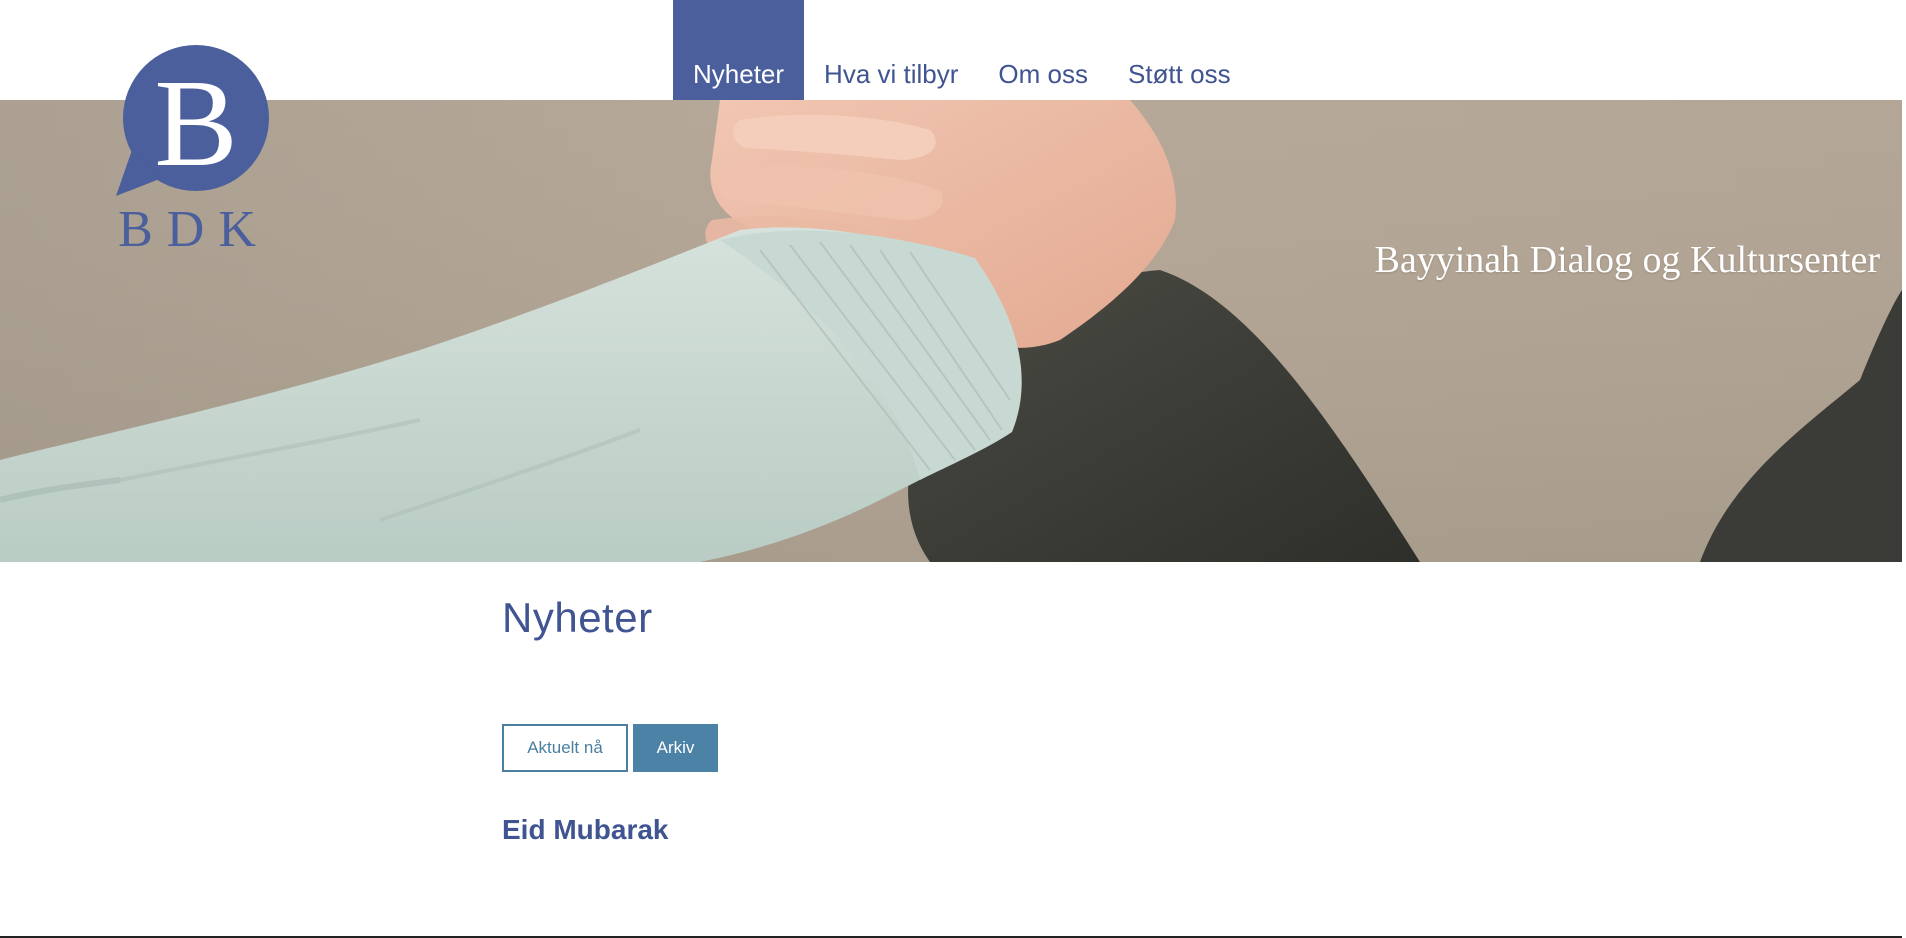 The image size is (1906, 938). I want to click on page-title: Nyheter, so click(577, 617).